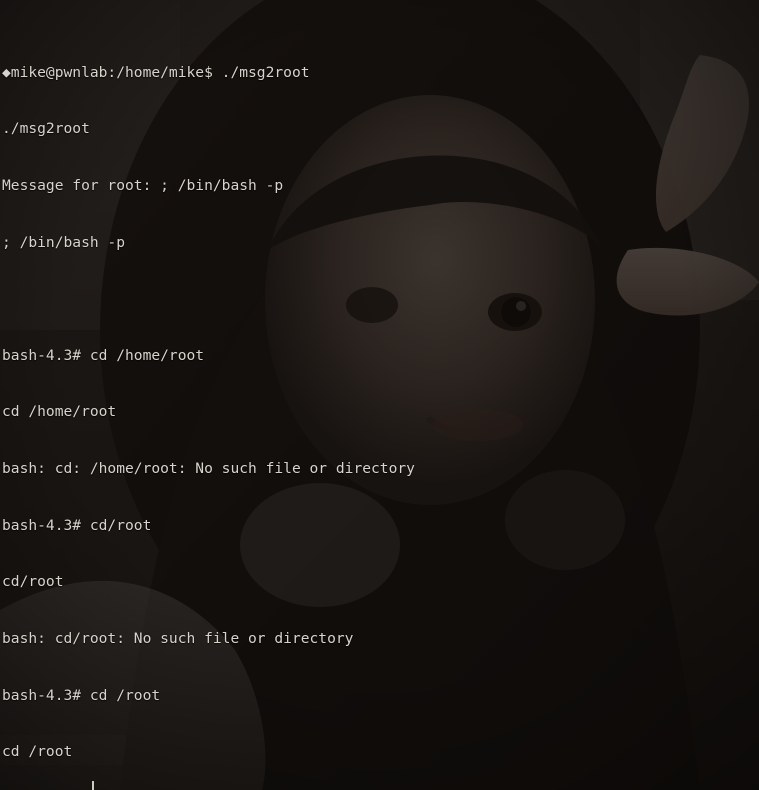 The height and width of the screenshot is (790, 759). Describe the element at coordinates (93, 785) in the screenshot. I see `terminal-cursor` at that location.